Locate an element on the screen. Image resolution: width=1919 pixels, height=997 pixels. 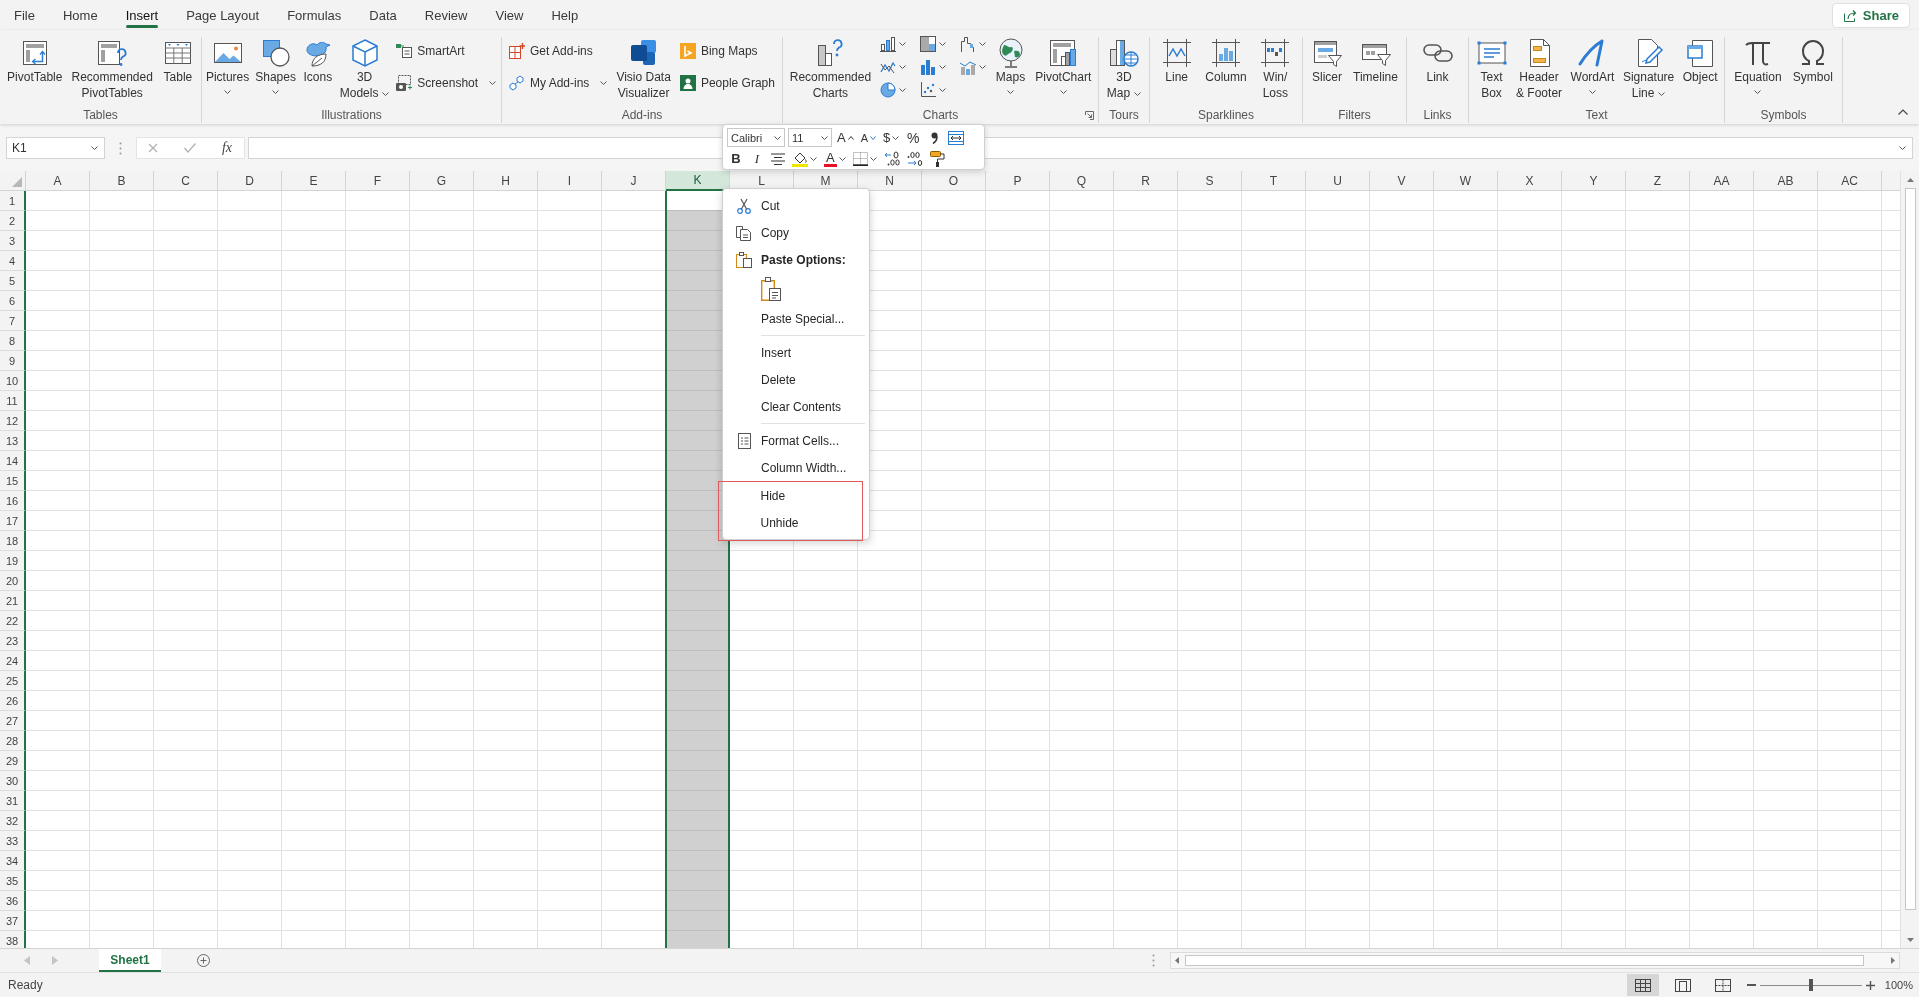
row-header: 22 is located at coordinates (13, 621).